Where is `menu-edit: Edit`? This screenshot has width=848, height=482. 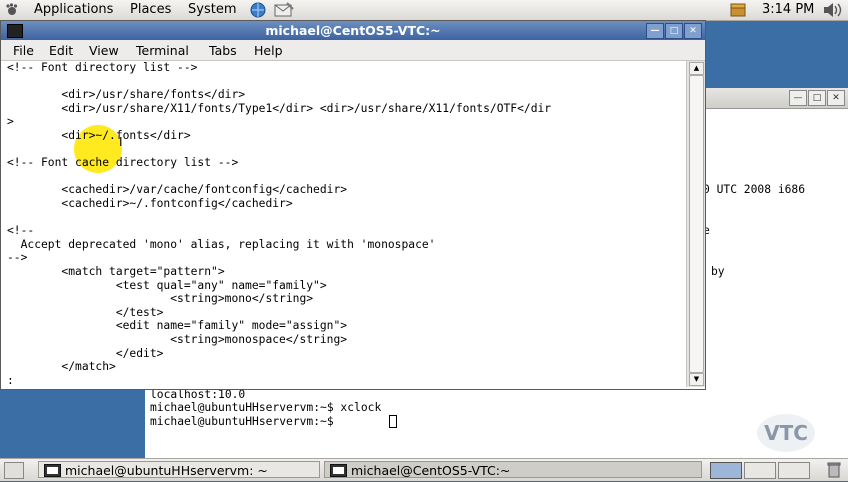
menu-edit: Edit is located at coordinates (61, 50).